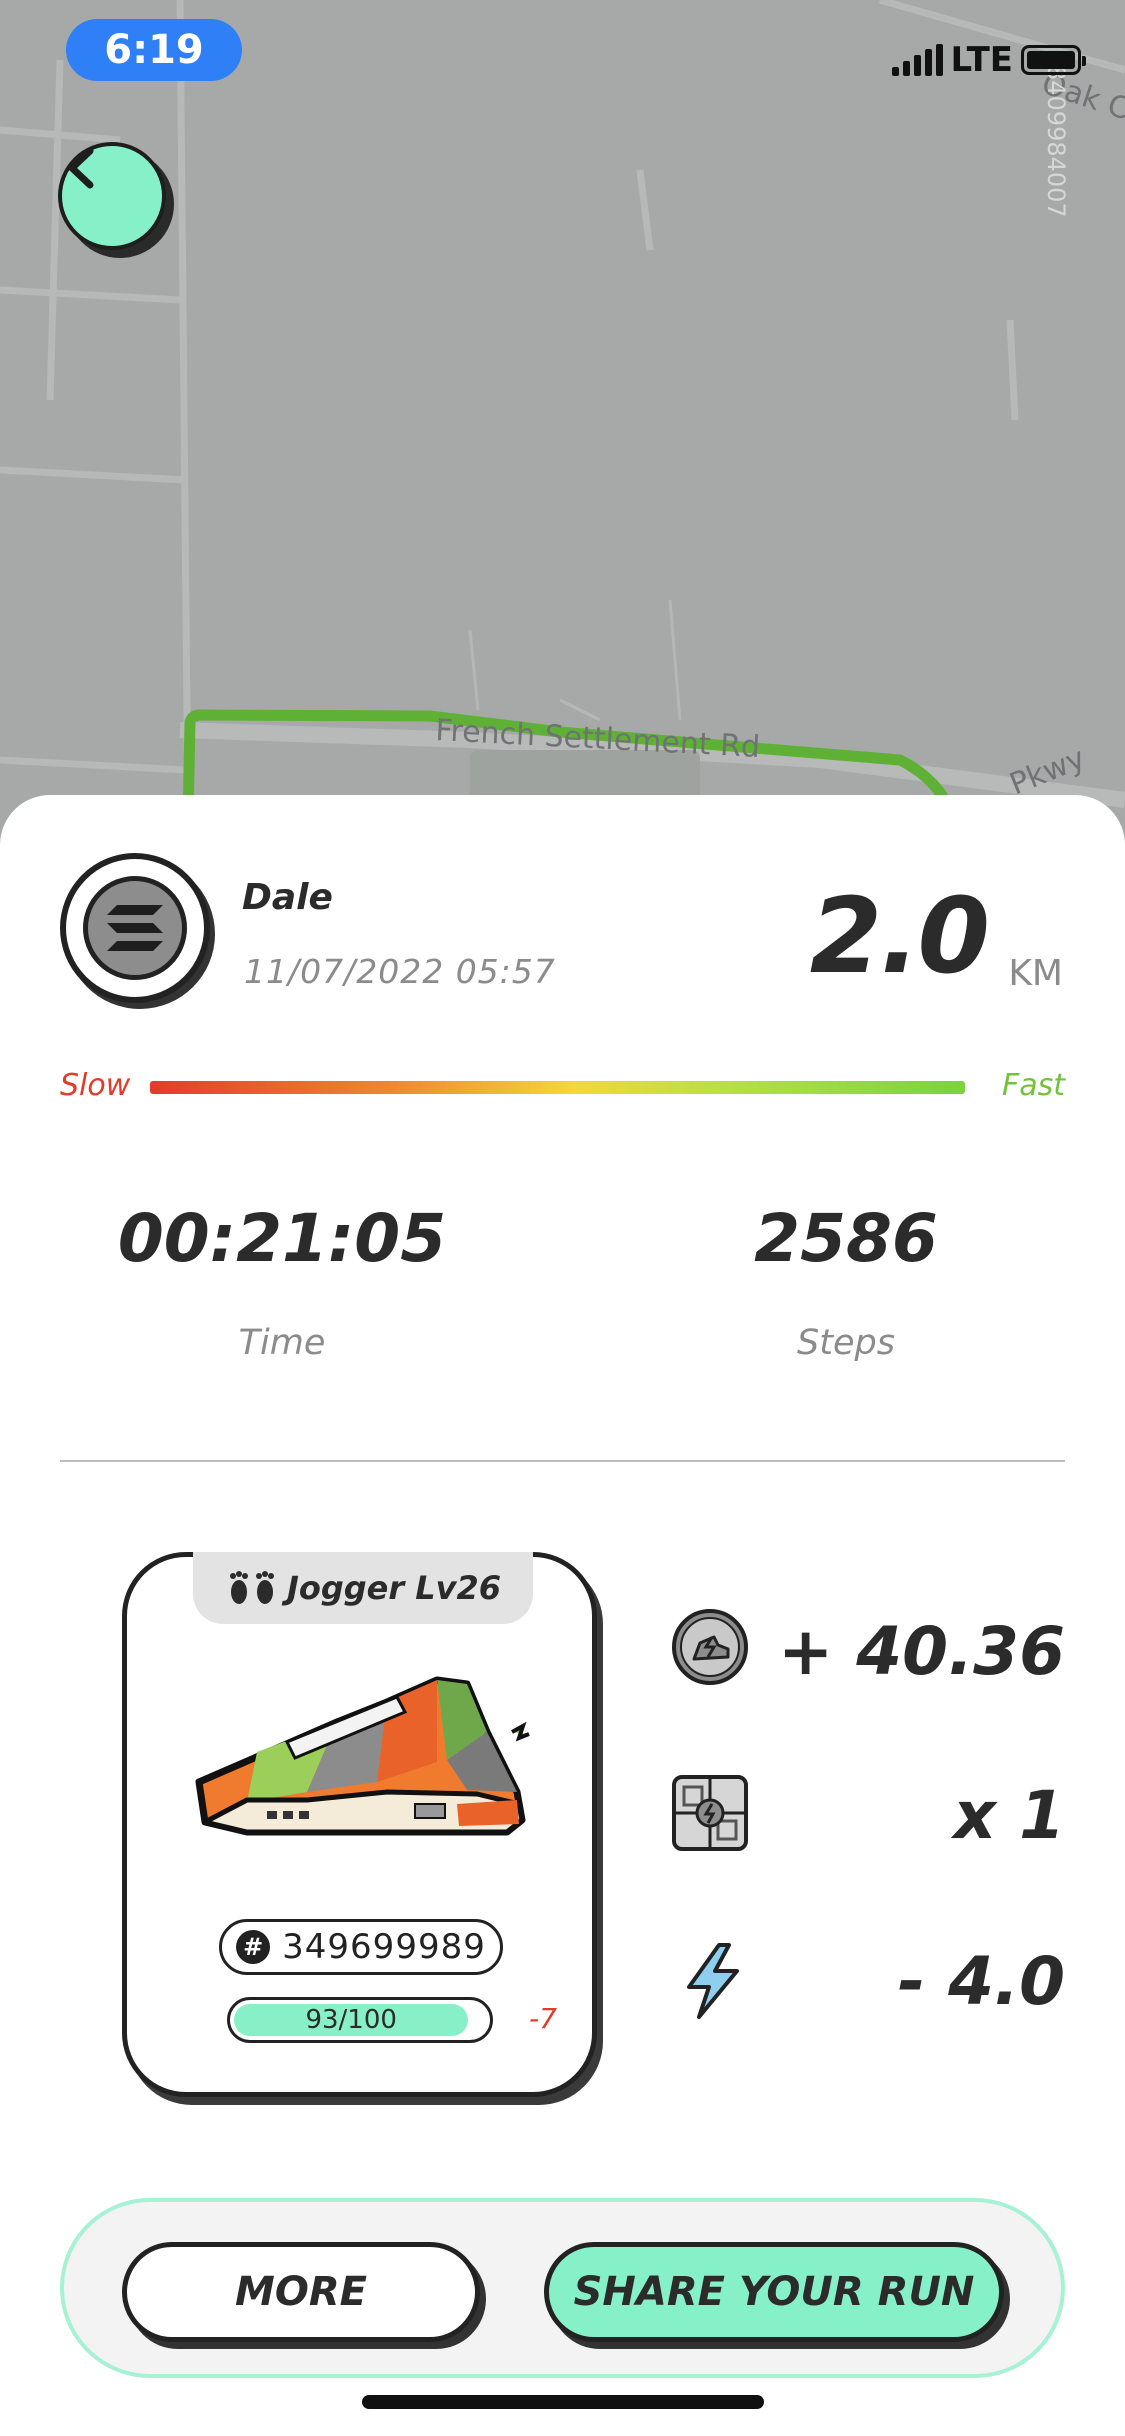  I want to click on time-value: 00:21:05, so click(282, 1238).